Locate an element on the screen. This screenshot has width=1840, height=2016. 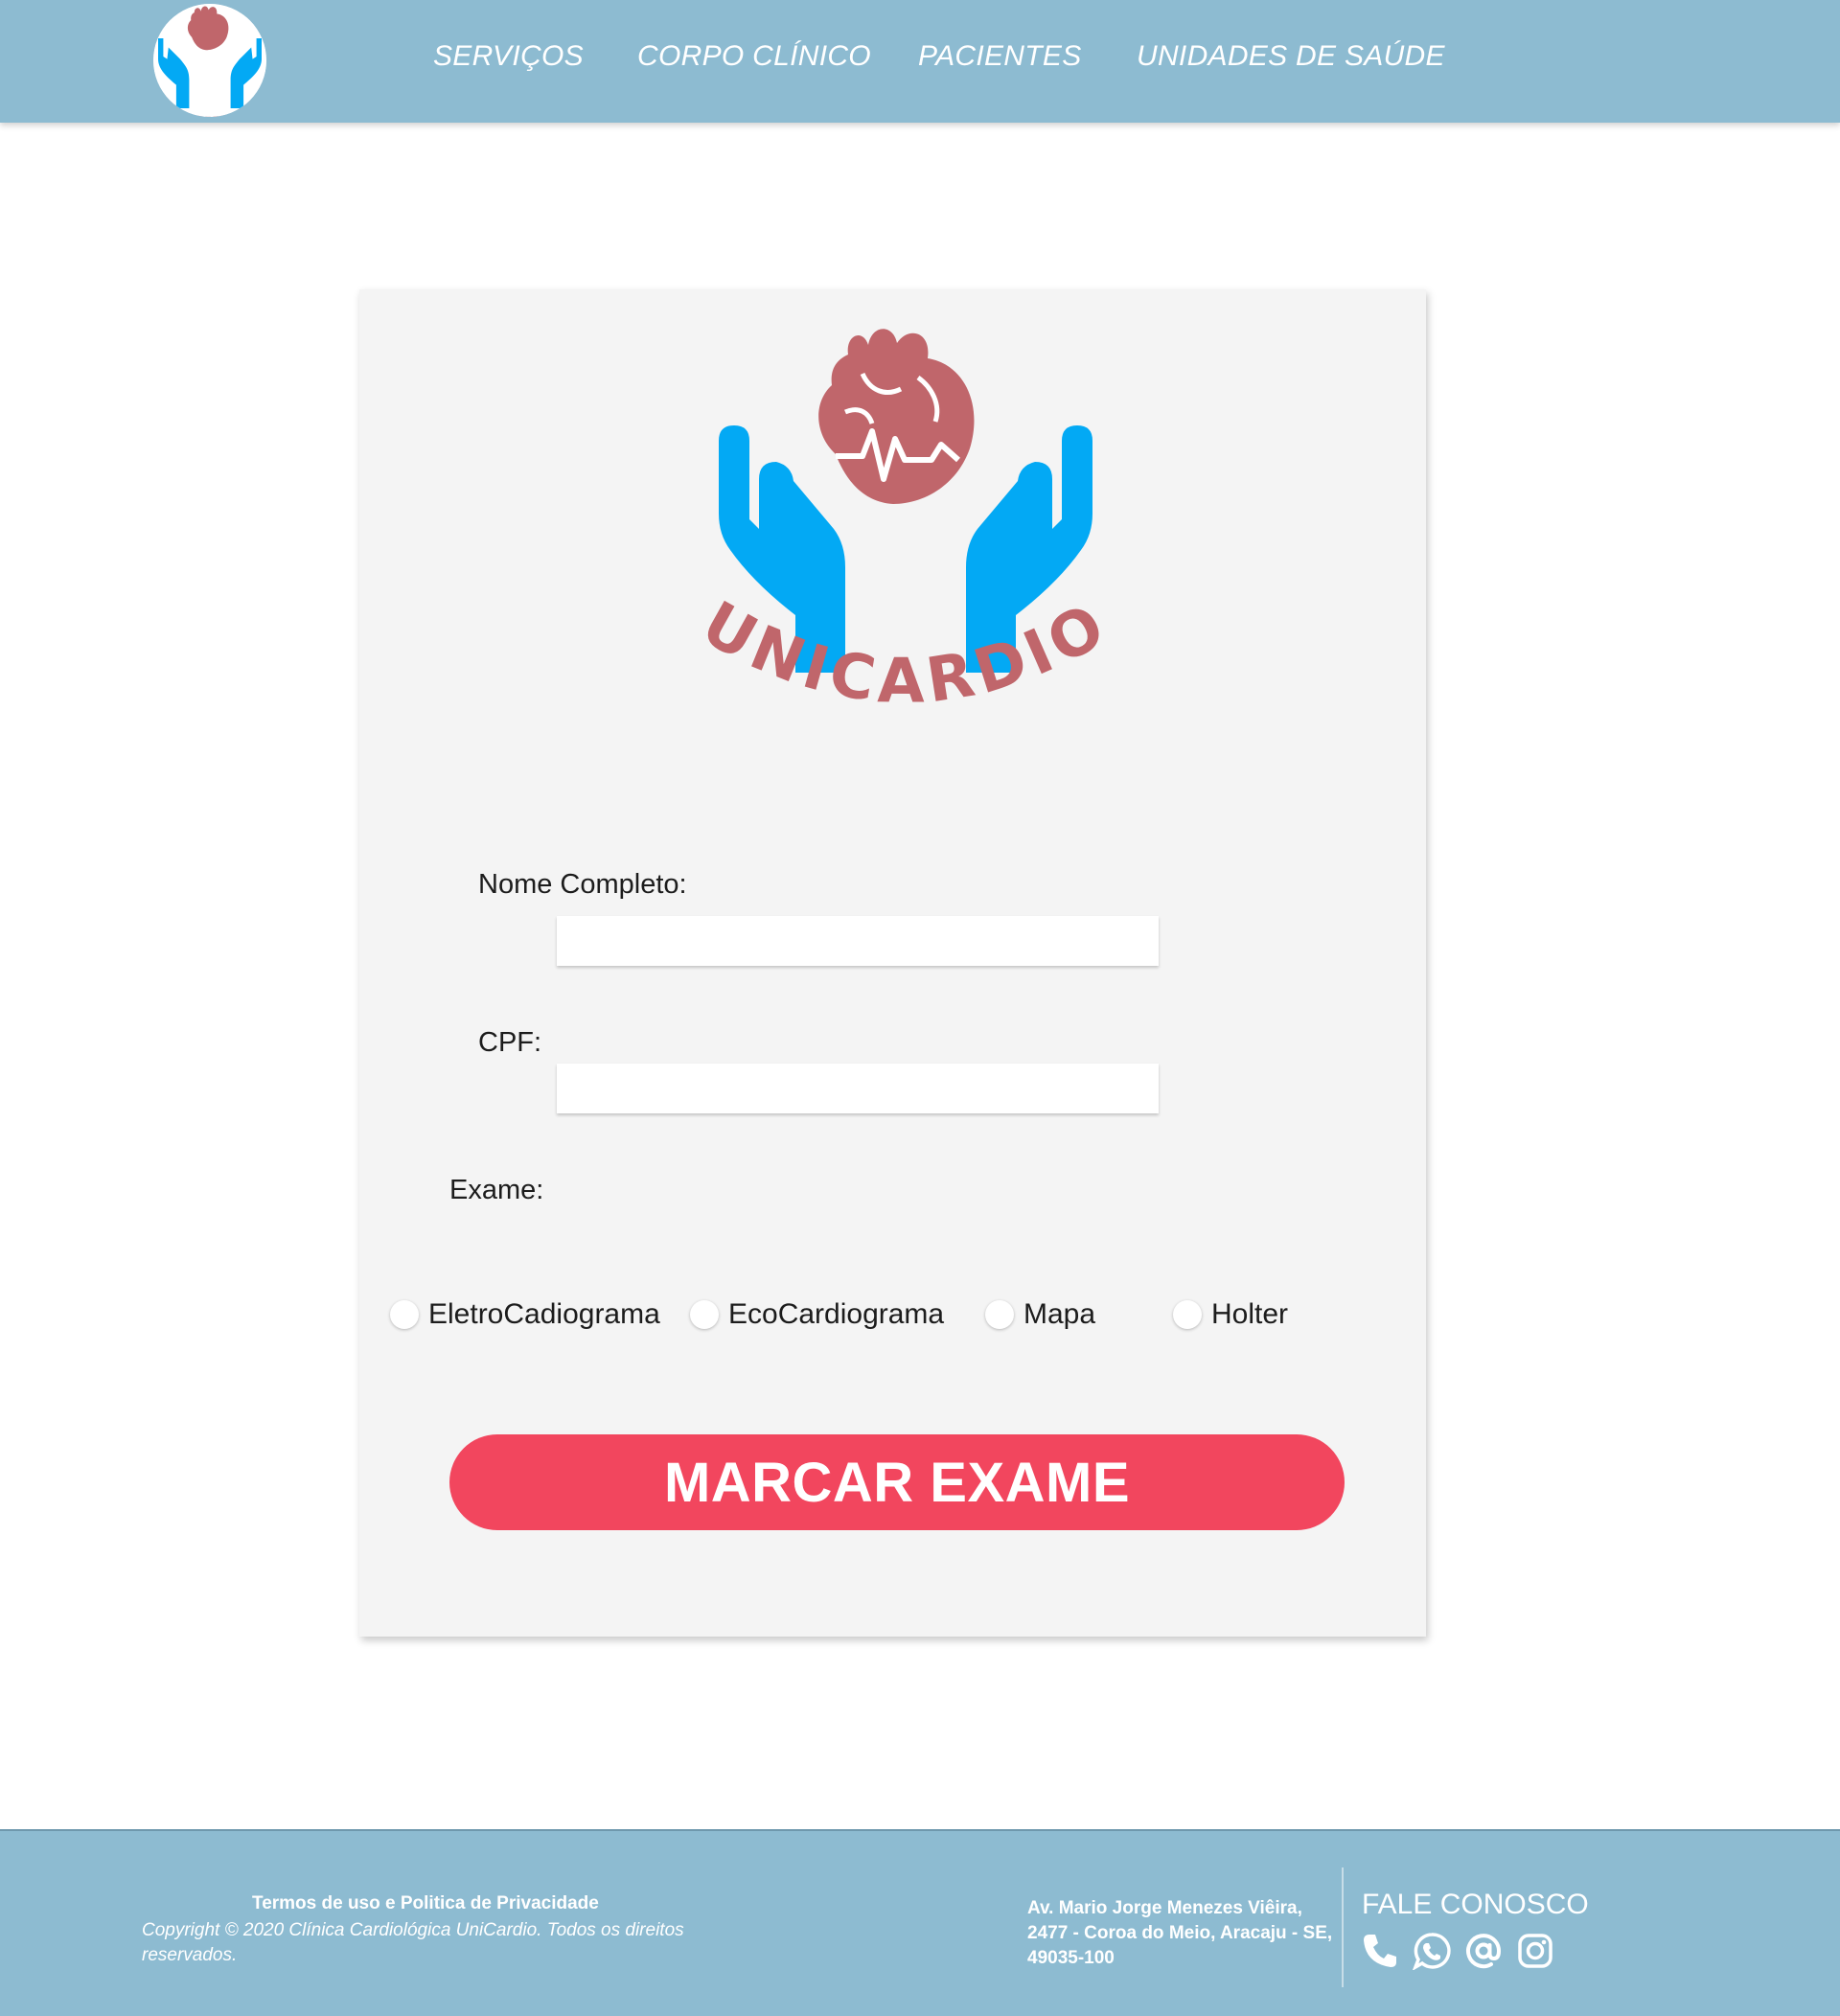
radio-label: EletroCadiograma is located at coordinates (544, 1314).